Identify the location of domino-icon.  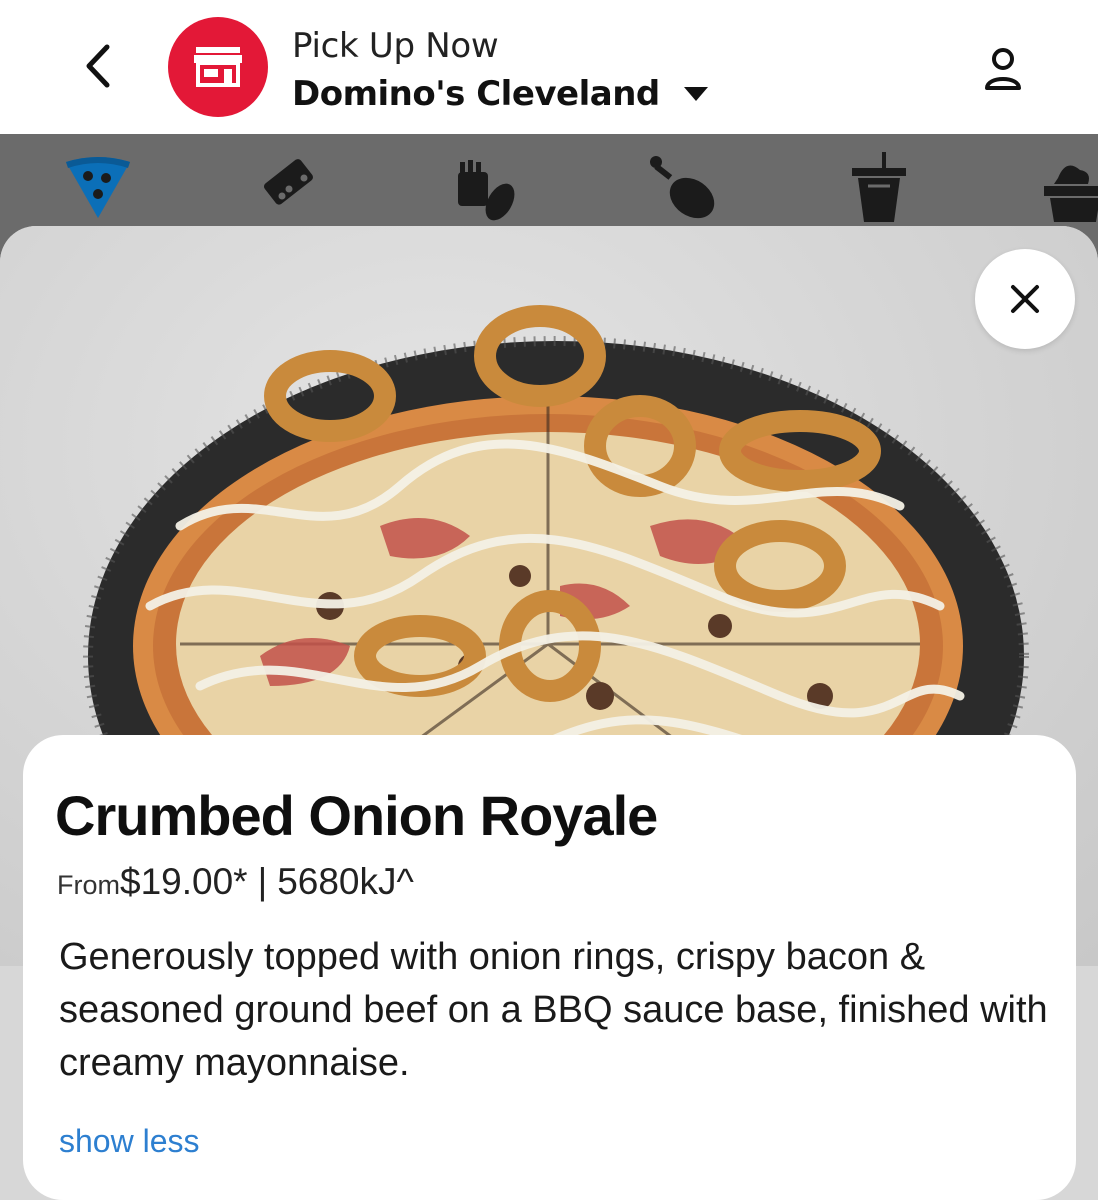
(288, 182).